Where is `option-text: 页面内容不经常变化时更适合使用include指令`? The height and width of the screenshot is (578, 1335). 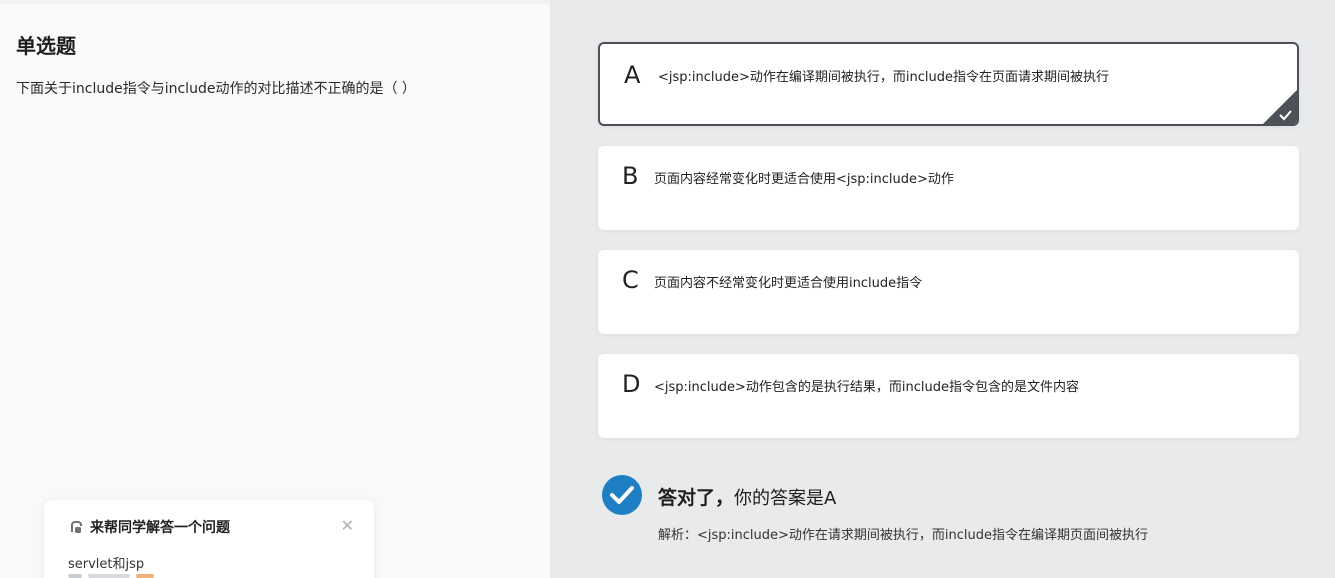 option-text: 页面内容不经常变化时更适合使用include指令 is located at coordinates (788, 283).